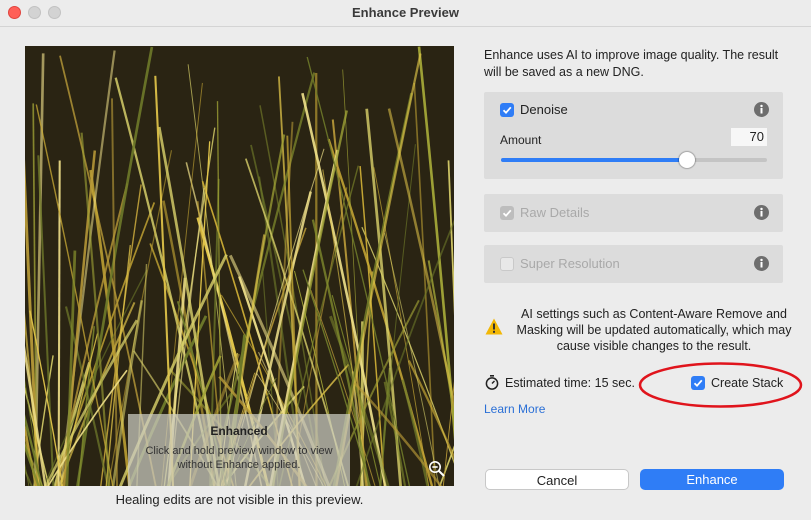  Describe the element at coordinates (570, 263) in the screenshot. I see `super-resolution-label: Super Resolution` at that location.